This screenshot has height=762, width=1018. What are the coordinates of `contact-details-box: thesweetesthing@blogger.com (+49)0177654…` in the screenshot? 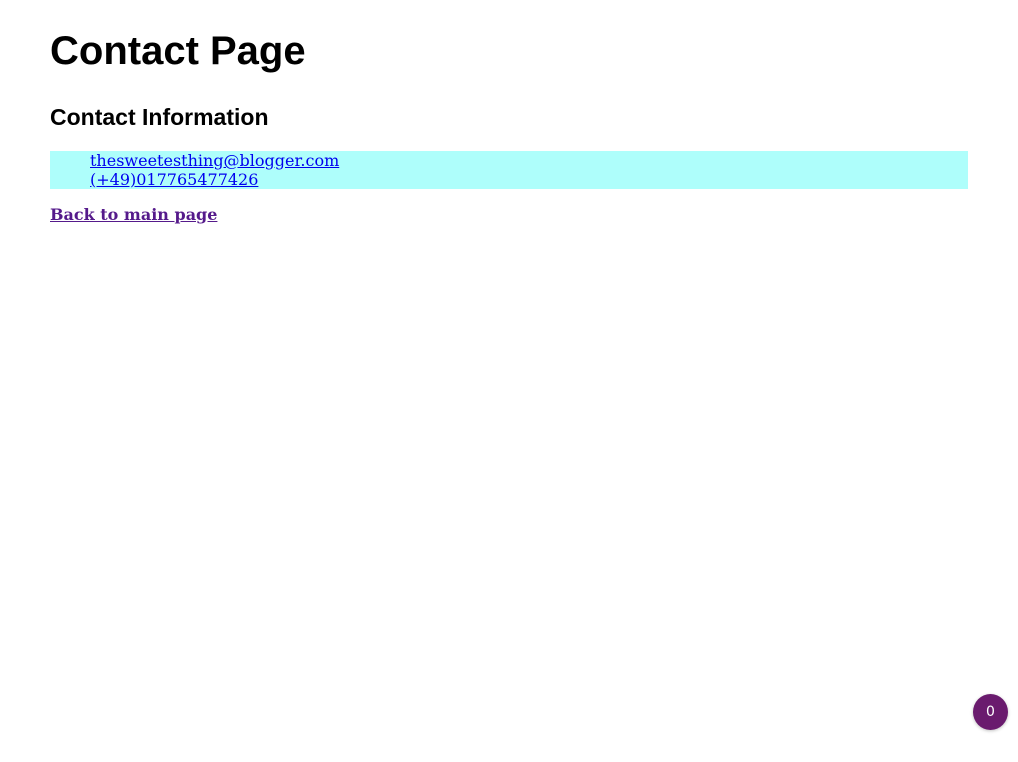 It's located at (509, 170).